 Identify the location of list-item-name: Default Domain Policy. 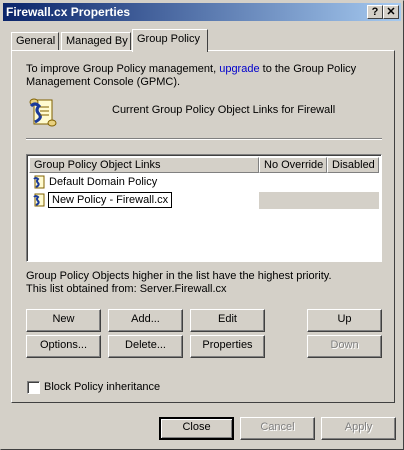
(103, 182).